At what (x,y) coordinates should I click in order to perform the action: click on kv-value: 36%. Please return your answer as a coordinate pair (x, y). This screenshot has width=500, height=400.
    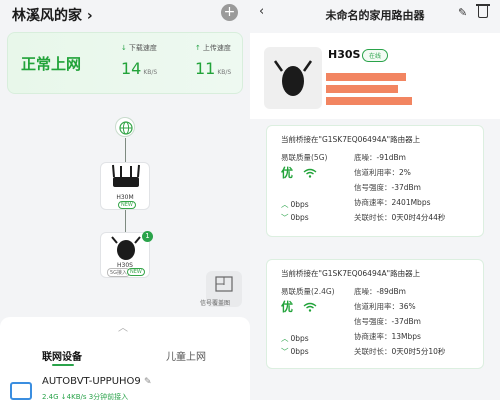
    Looking at the image, I should click on (407, 306).